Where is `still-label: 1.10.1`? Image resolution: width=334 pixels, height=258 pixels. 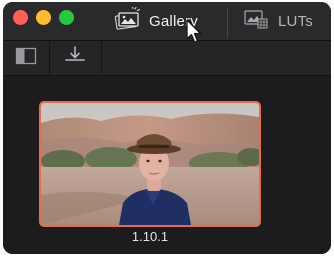 still-label: 1.10.1 is located at coordinates (150, 236).